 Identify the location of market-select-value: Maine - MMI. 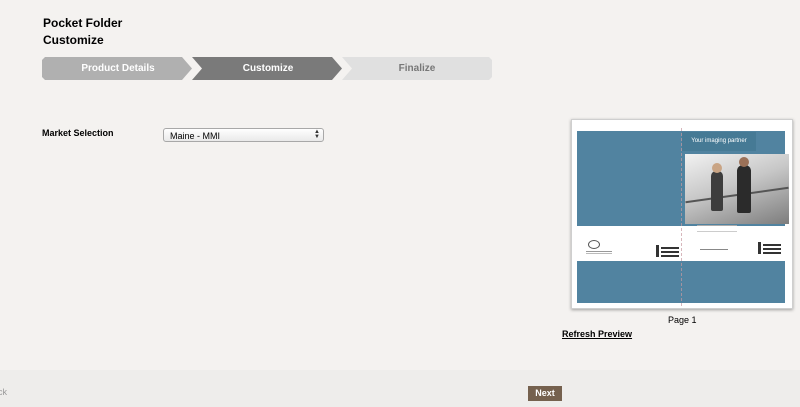
(195, 136).